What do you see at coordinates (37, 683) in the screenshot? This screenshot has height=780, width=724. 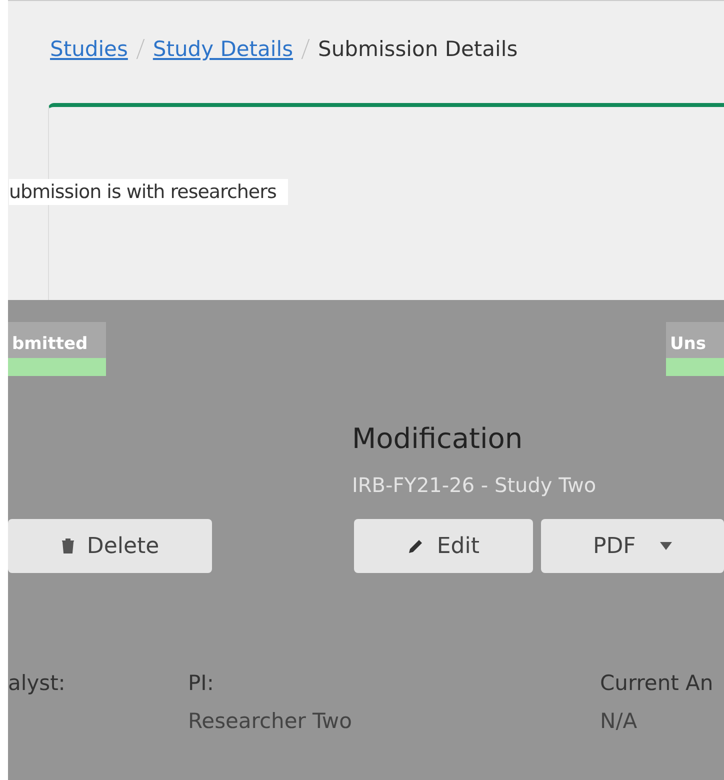 I see `field-label: alyst:` at bounding box center [37, 683].